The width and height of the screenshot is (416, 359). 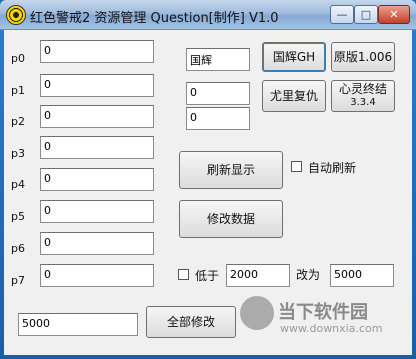 What do you see at coordinates (97, 147) in the screenshot?
I see `p3-field: 0` at bounding box center [97, 147].